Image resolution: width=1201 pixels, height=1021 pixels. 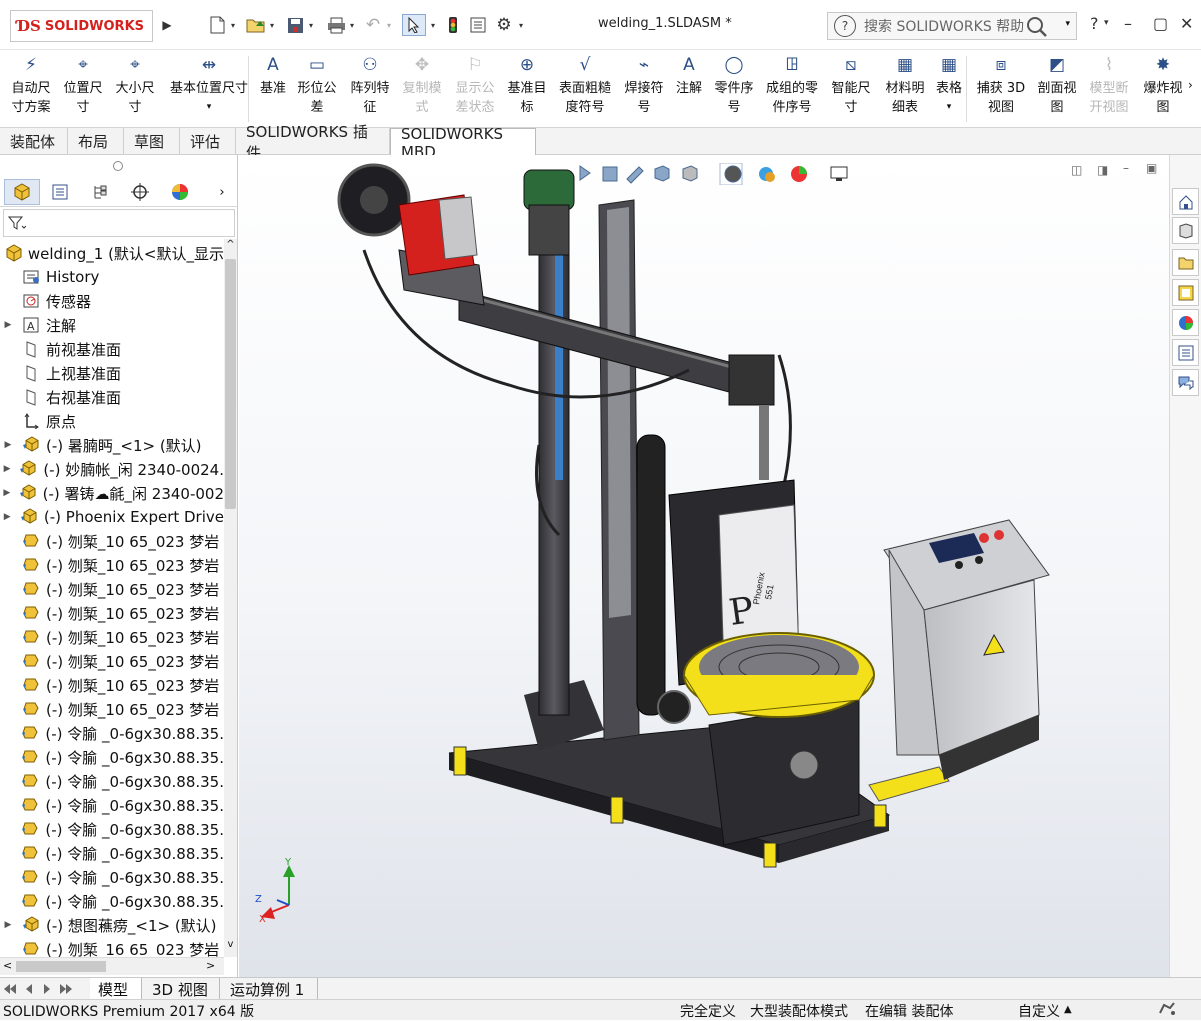 I want to click on tree-item-subassembly: ▶ (-) 署铸☁毹_闲 2340-002, so click(x=112, y=493).